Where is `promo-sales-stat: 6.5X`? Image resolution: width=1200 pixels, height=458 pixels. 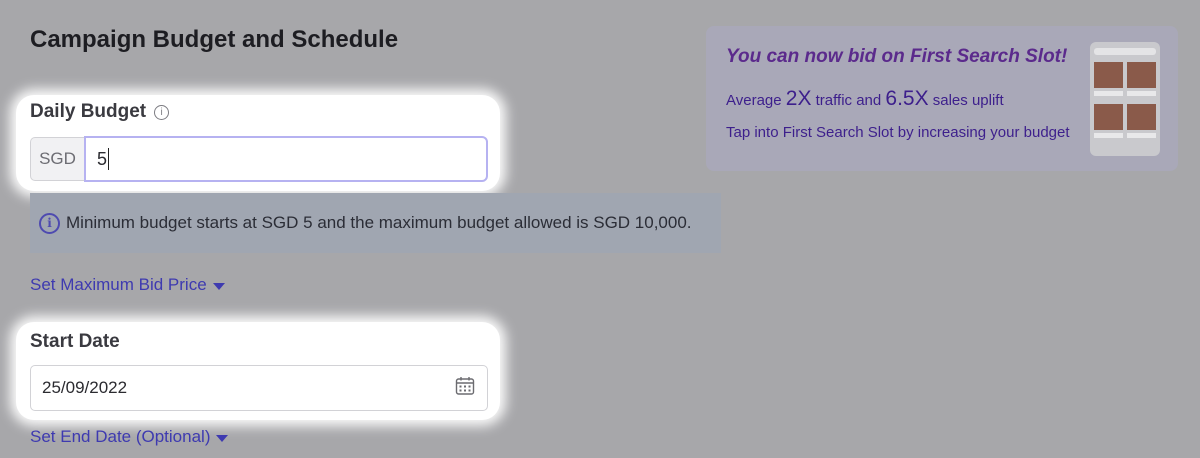 promo-sales-stat: 6.5X is located at coordinates (907, 98).